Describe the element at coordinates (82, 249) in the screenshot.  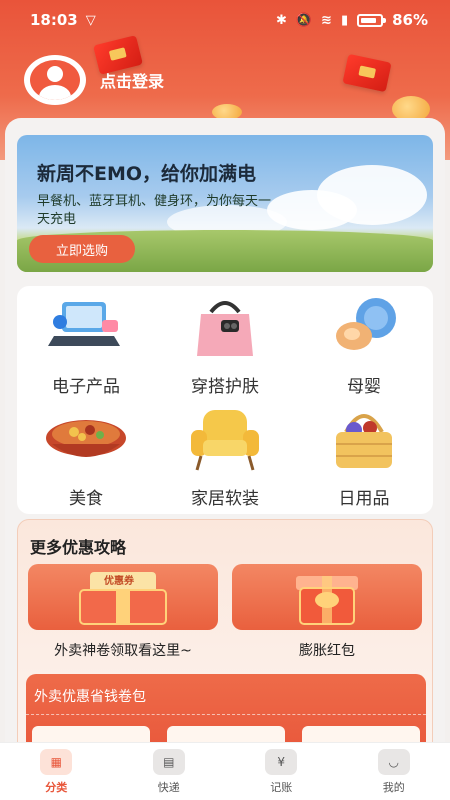
I see `buy-now-button: 立即选购` at that location.